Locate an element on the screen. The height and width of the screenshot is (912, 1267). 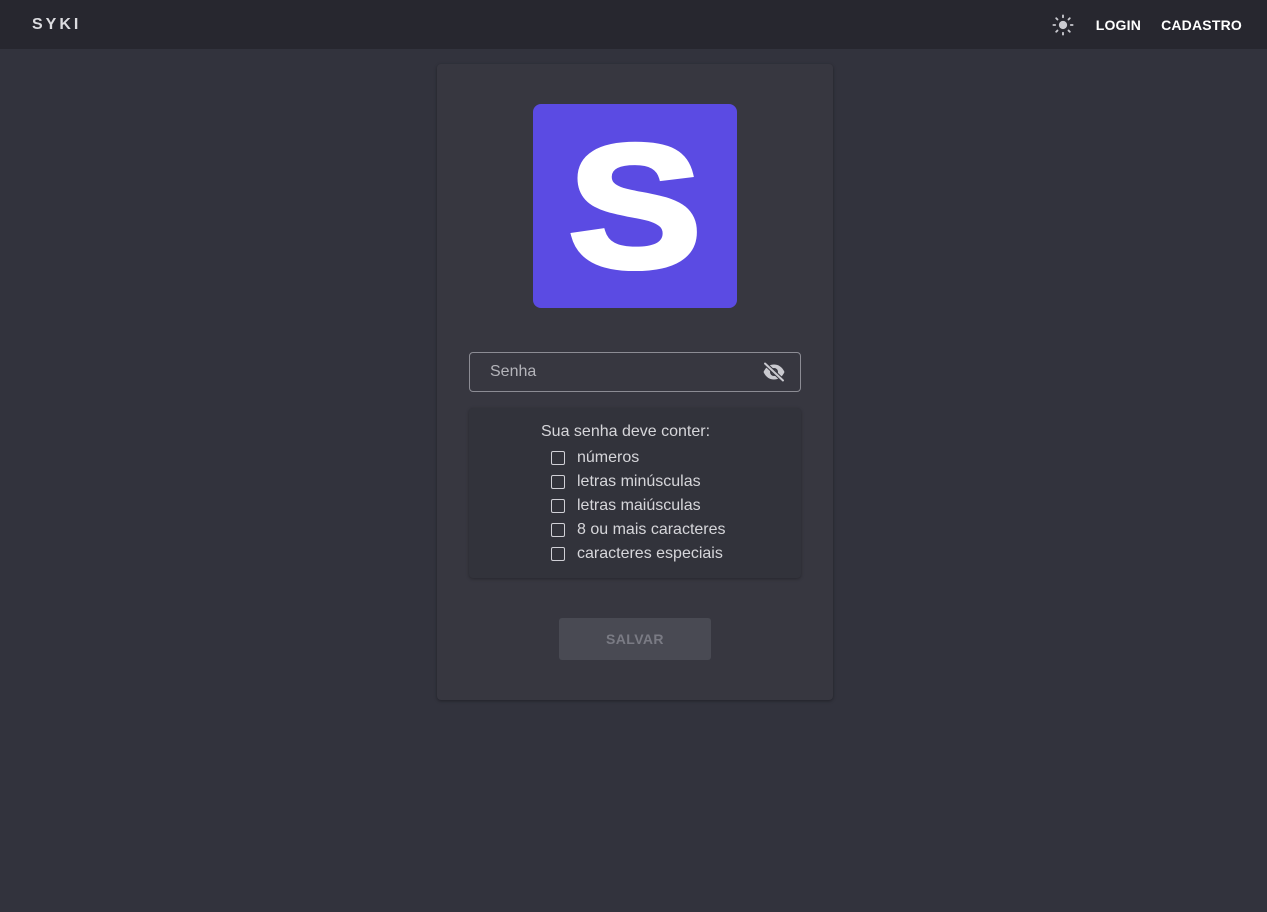
theme-toggle-button is located at coordinates (1063, 25).